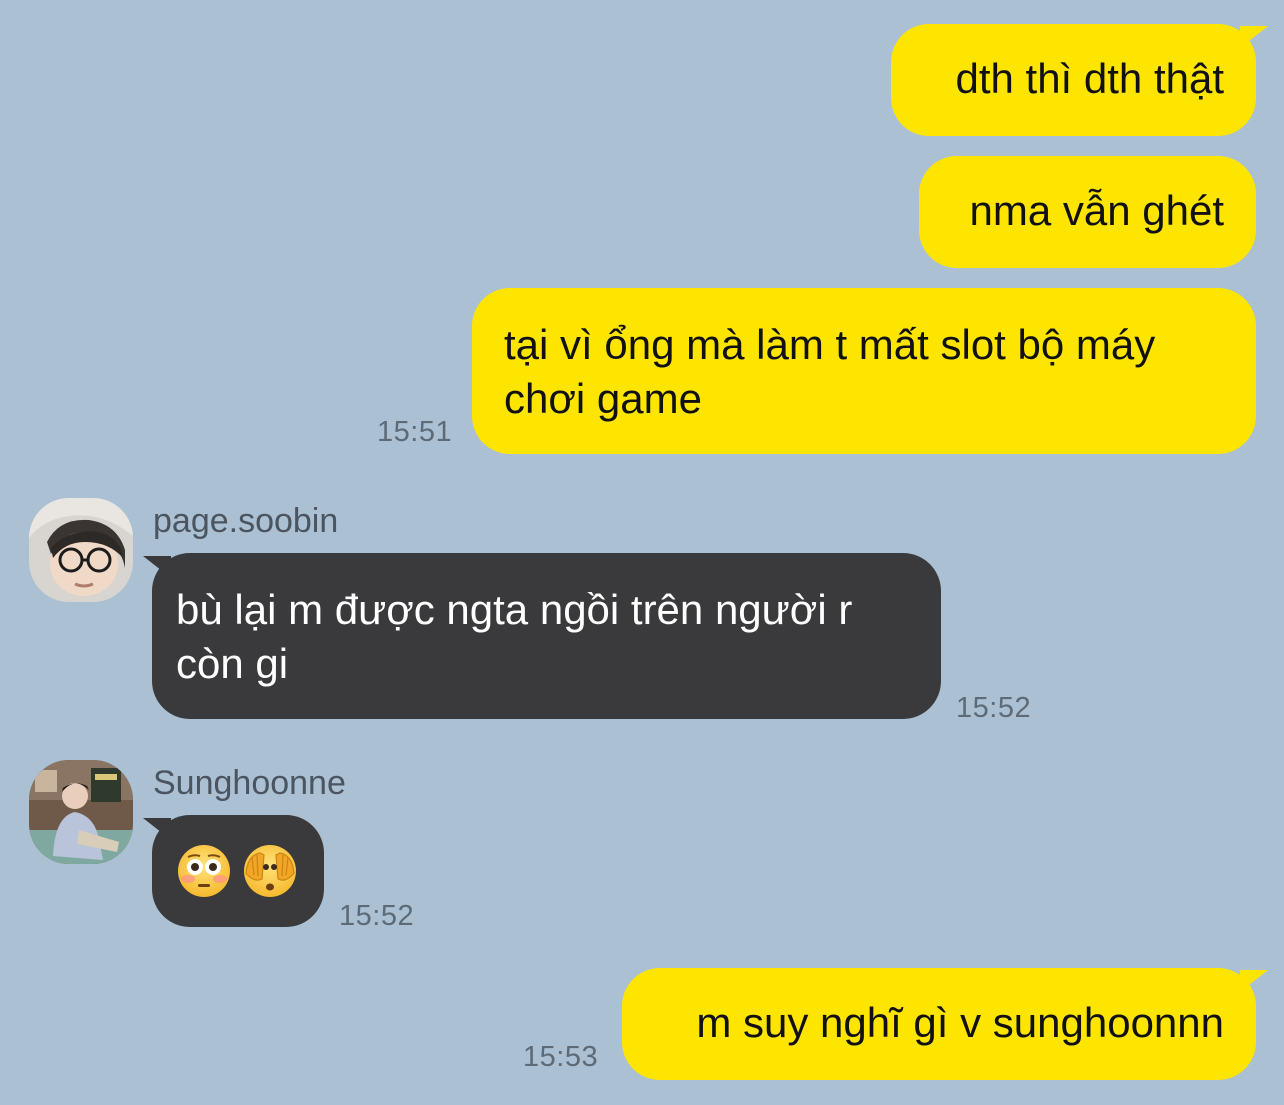 This screenshot has width=1284, height=1105. I want to click on message-timestamp: 15:53, so click(561, 1057).